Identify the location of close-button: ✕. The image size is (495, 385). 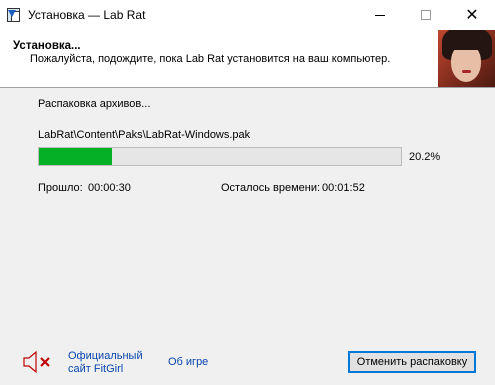
(472, 15).